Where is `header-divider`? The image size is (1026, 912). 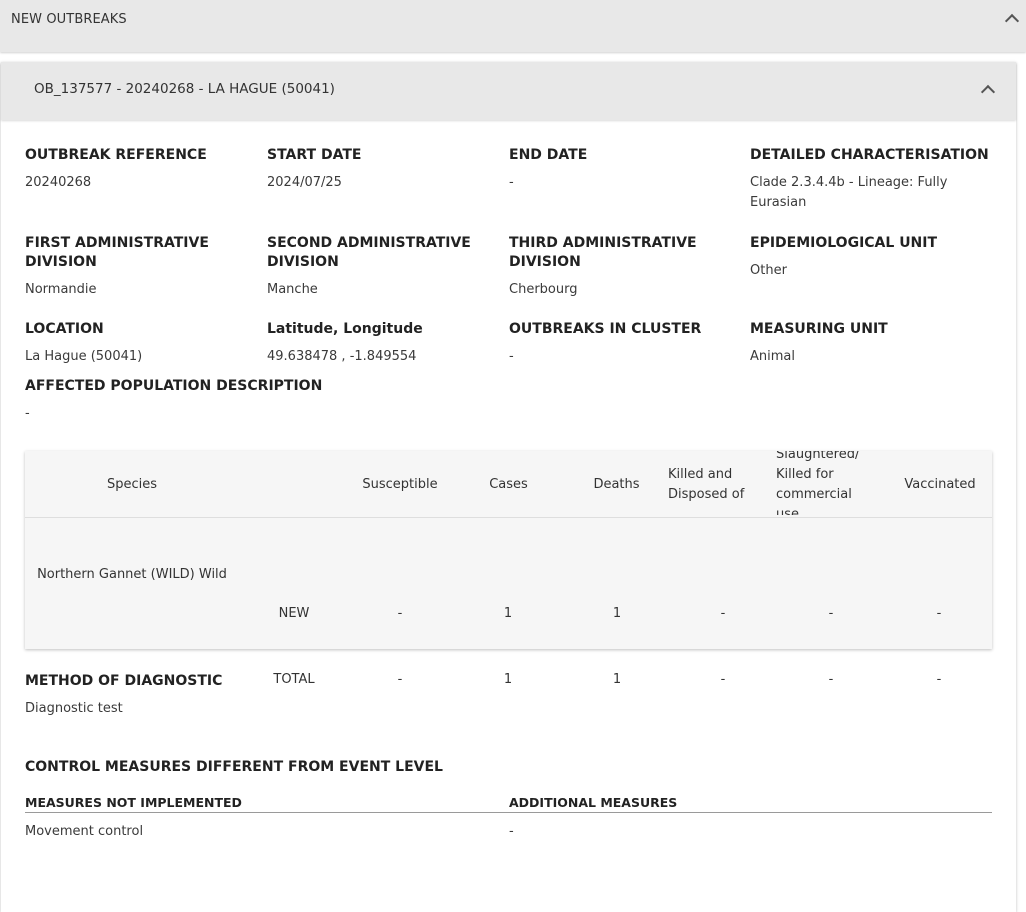 header-divider is located at coordinates (508, 517).